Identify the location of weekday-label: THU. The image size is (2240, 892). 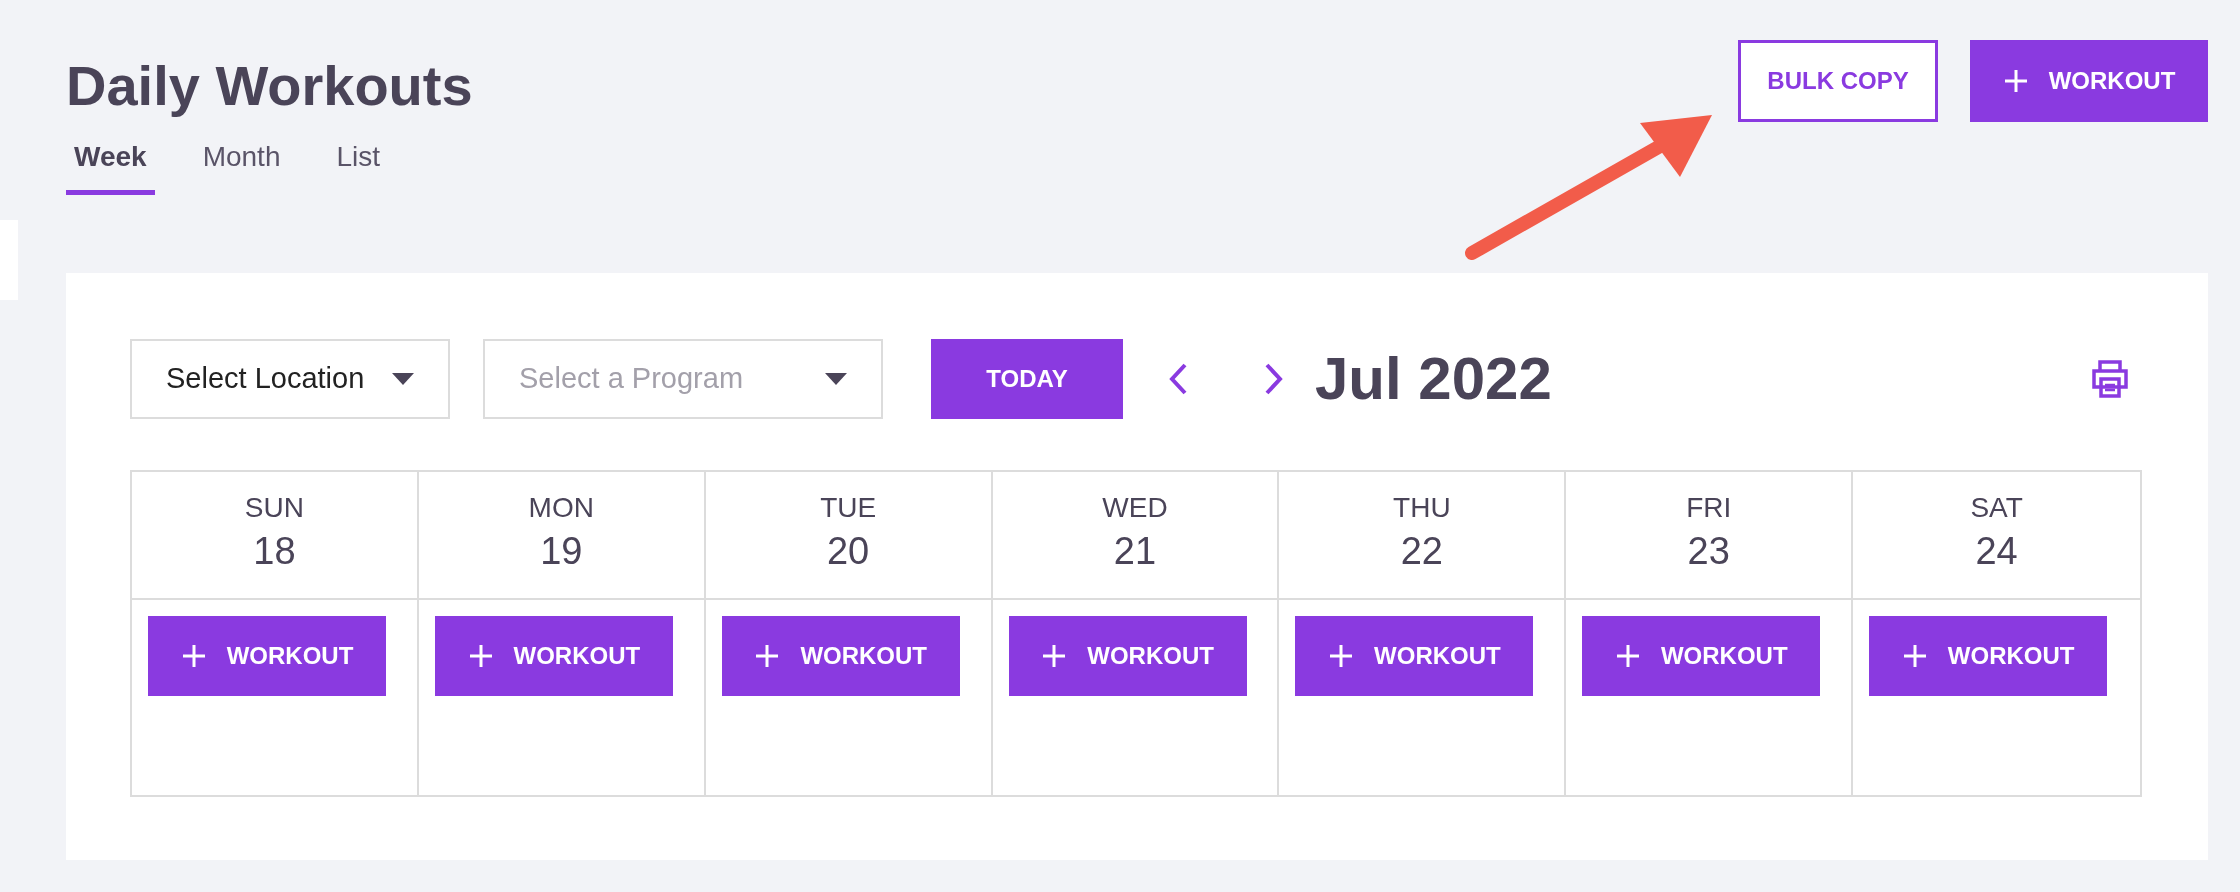
(1422, 508).